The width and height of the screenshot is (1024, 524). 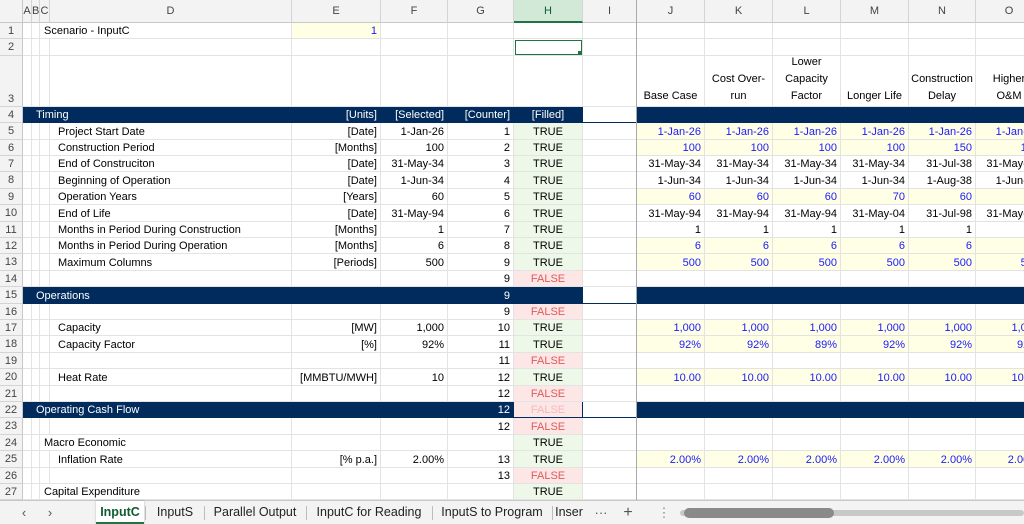 What do you see at coordinates (875, 213) in the screenshot?
I see `cell-m10: 31-May-04` at bounding box center [875, 213].